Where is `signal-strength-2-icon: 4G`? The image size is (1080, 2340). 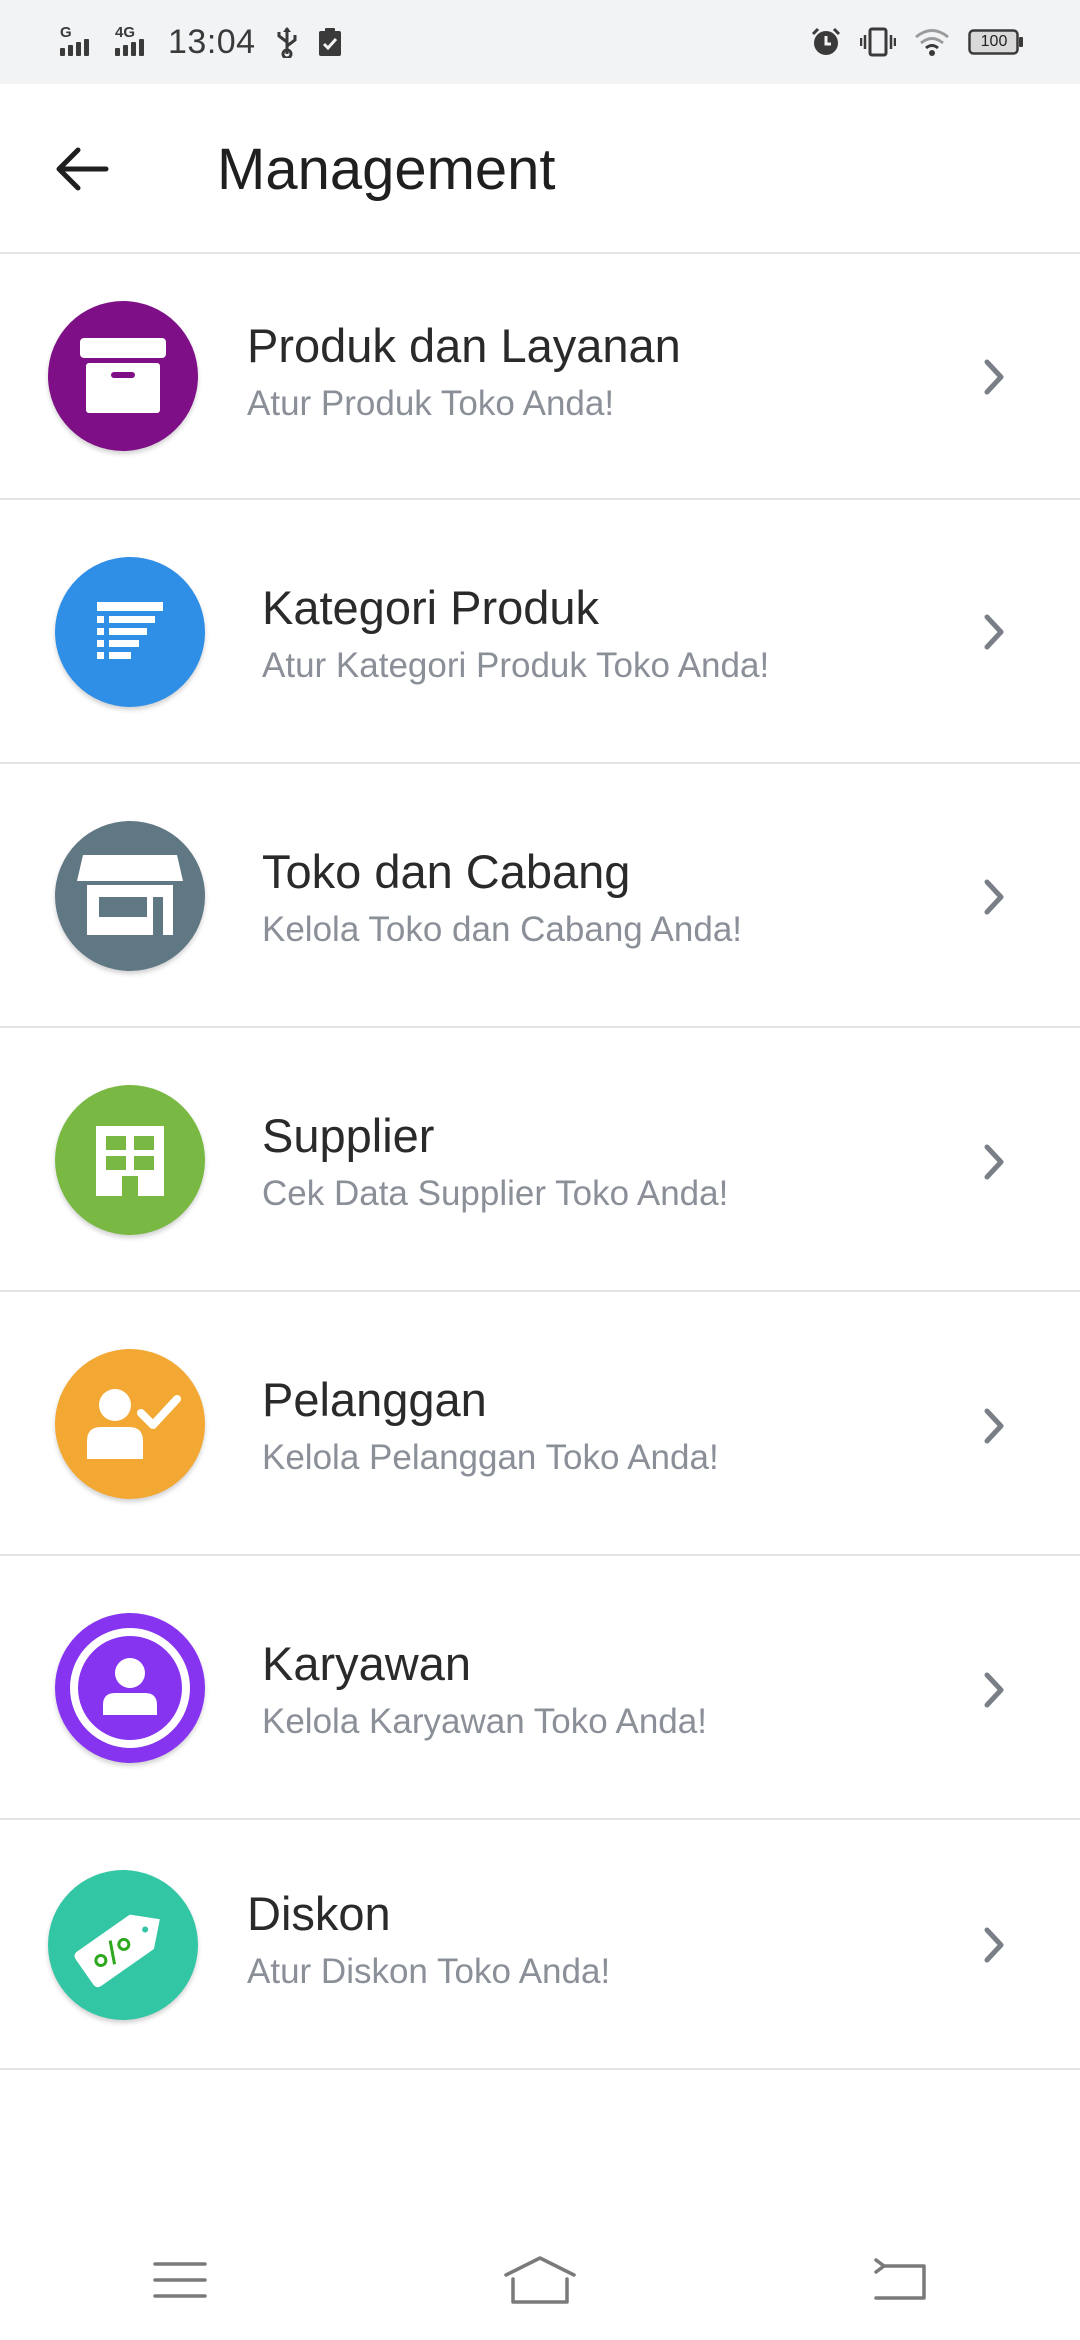 signal-strength-2-icon: 4G is located at coordinates (129, 40).